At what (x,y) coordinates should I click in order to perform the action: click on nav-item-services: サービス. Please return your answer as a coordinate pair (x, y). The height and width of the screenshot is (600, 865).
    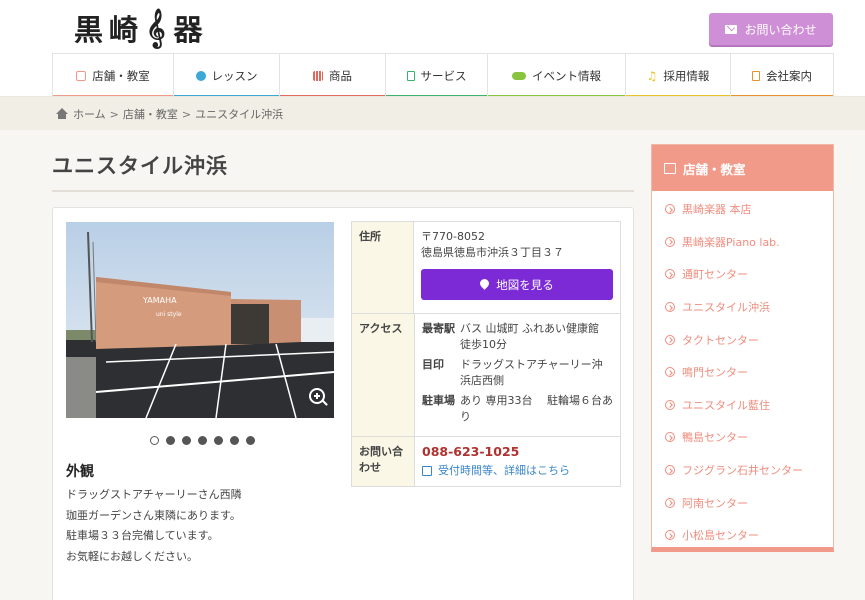
    Looking at the image, I should click on (437, 75).